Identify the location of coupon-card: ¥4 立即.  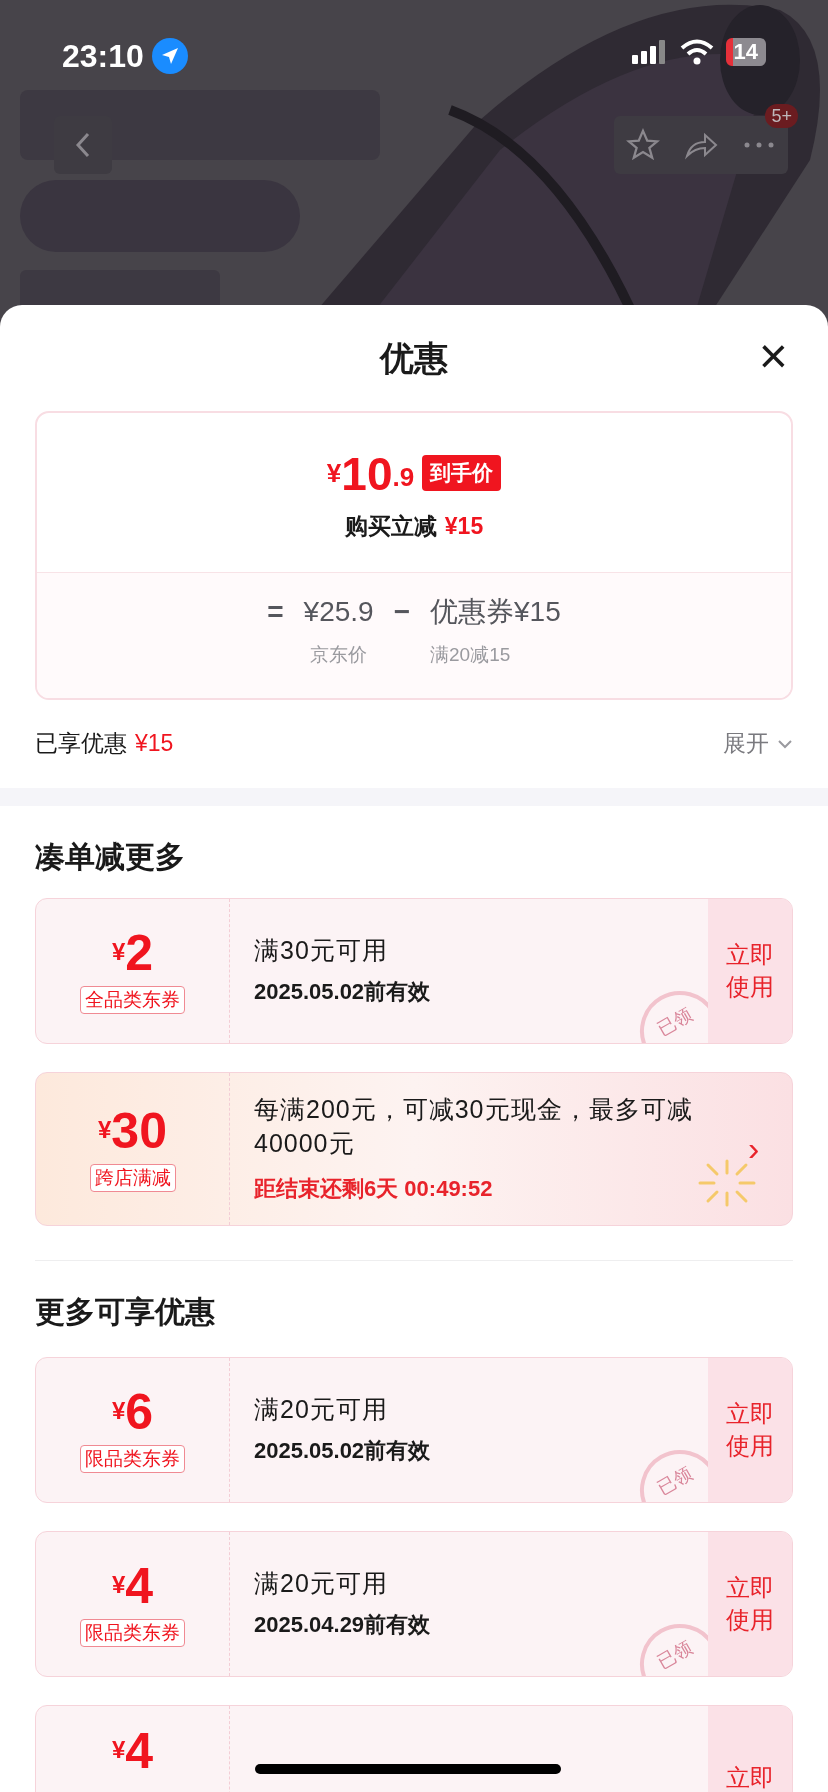
(414, 1748).